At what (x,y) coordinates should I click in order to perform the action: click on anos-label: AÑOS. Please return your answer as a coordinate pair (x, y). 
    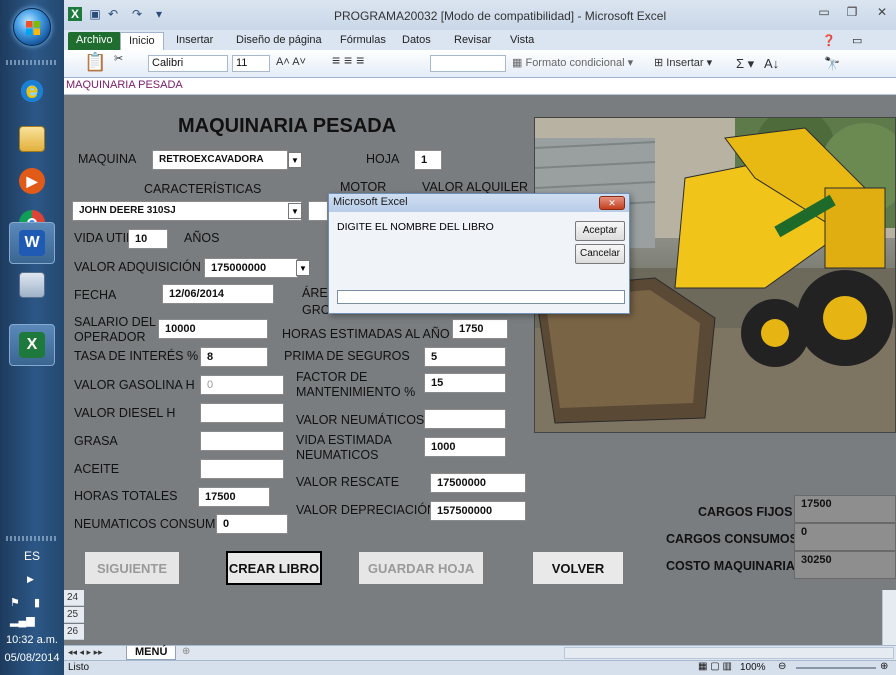
    Looking at the image, I should click on (202, 238).